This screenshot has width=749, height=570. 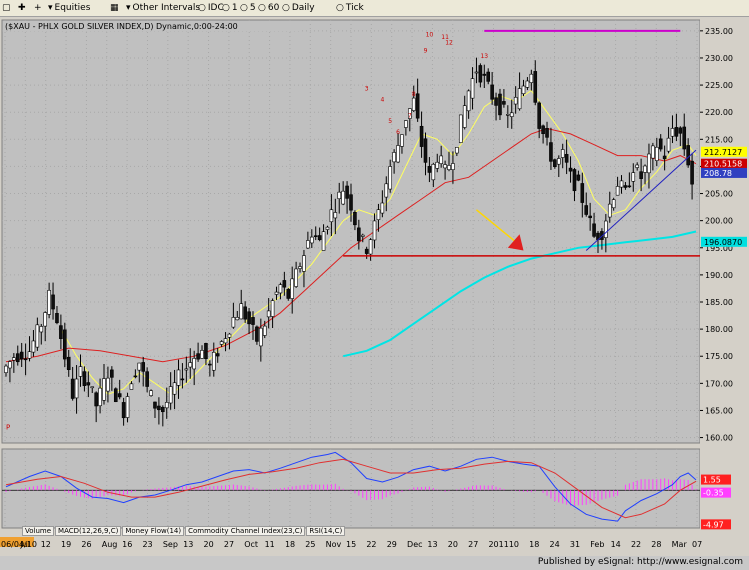 What do you see at coordinates (248, 8) in the screenshot?
I see `toolbar-button-5: ○ 5` at bounding box center [248, 8].